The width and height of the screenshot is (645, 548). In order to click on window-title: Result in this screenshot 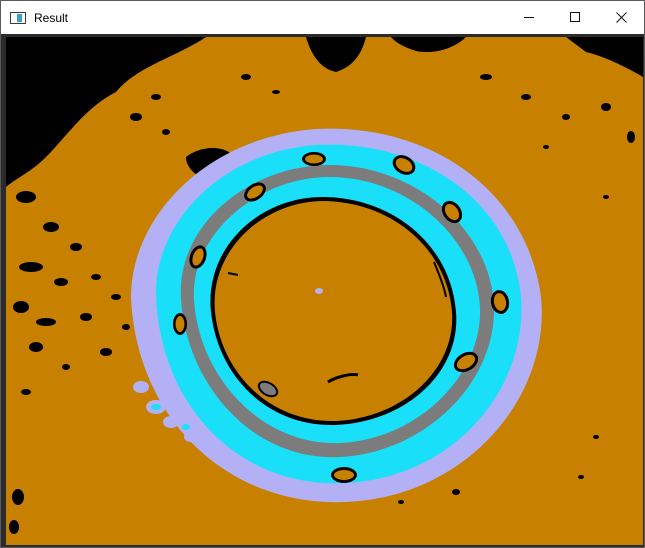, I will do `click(51, 17)`.